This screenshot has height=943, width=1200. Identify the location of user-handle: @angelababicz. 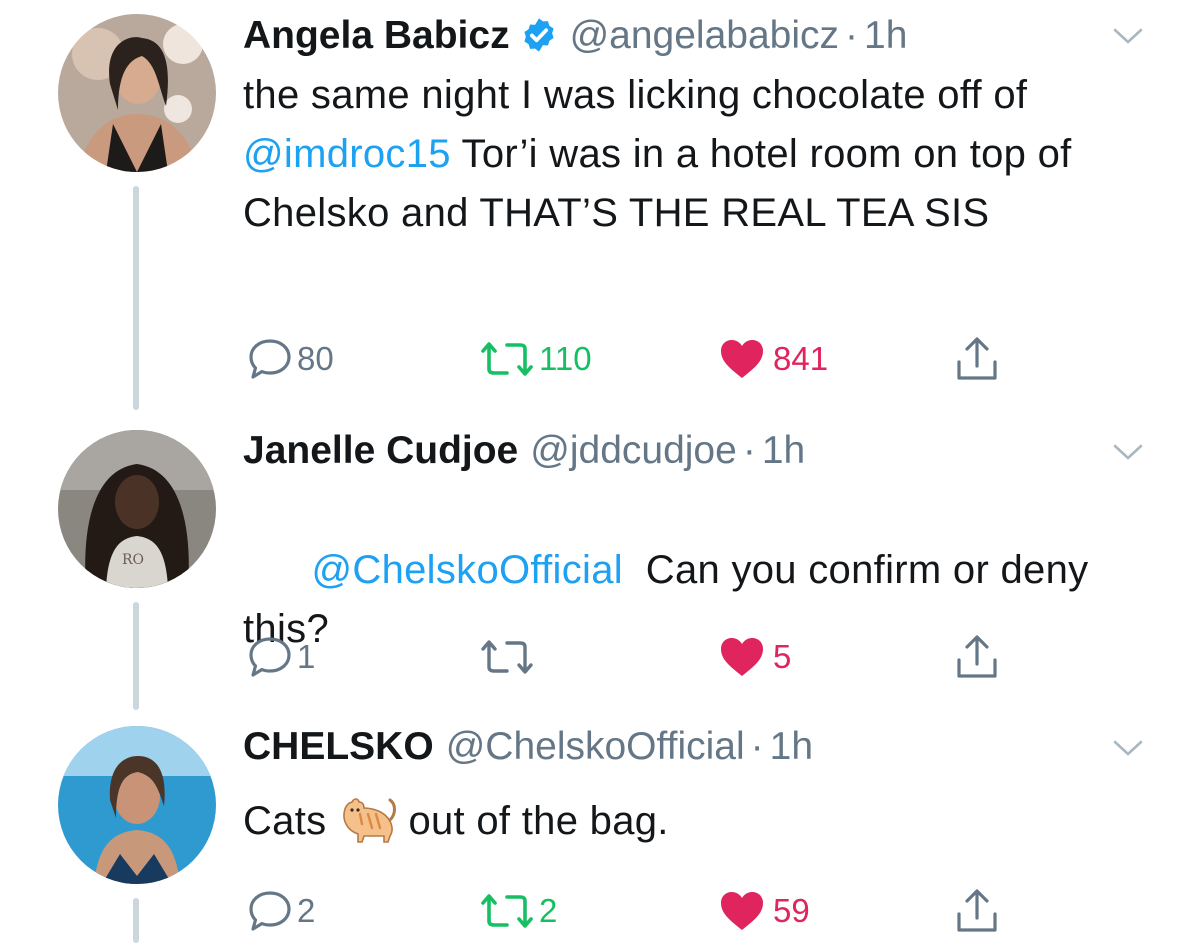
(704, 36).